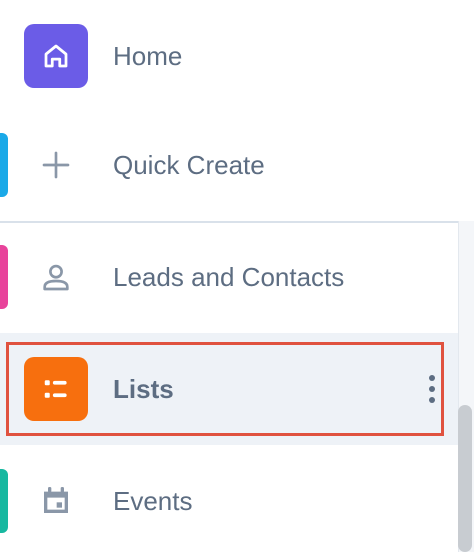 Image resolution: width=474 pixels, height=557 pixels. I want to click on nav-item-label: Leads and Contacts, so click(229, 277).